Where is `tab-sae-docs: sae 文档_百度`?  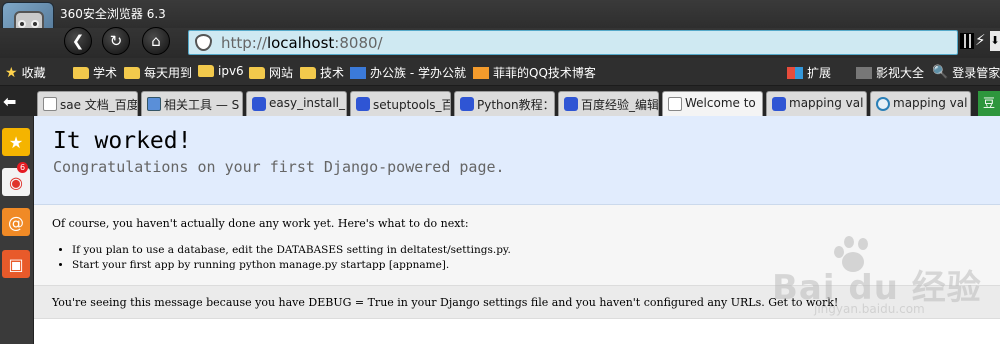
tab-sae-docs: sae 文档_百度 is located at coordinates (87, 103).